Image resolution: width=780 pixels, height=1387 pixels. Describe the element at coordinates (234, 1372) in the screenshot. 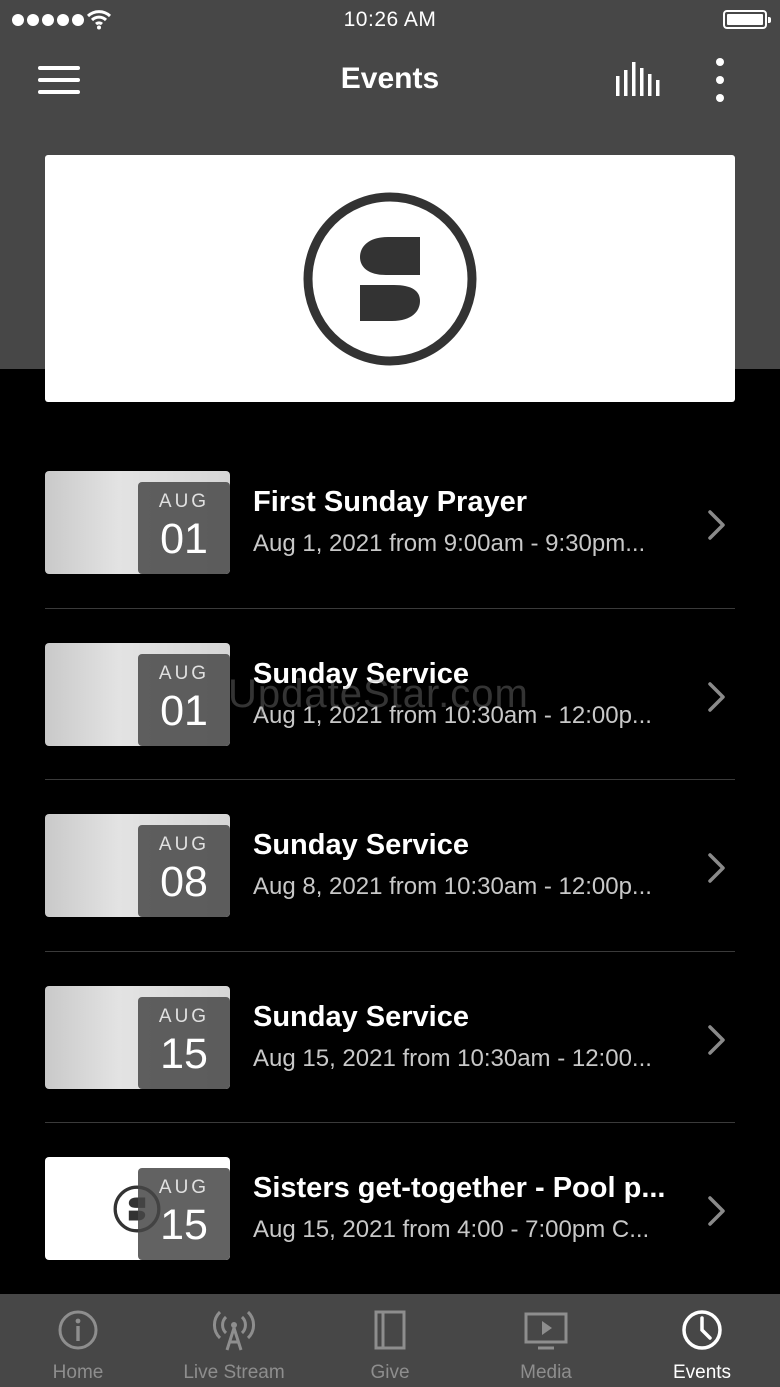

I see `tab-label: Live Stream` at that location.